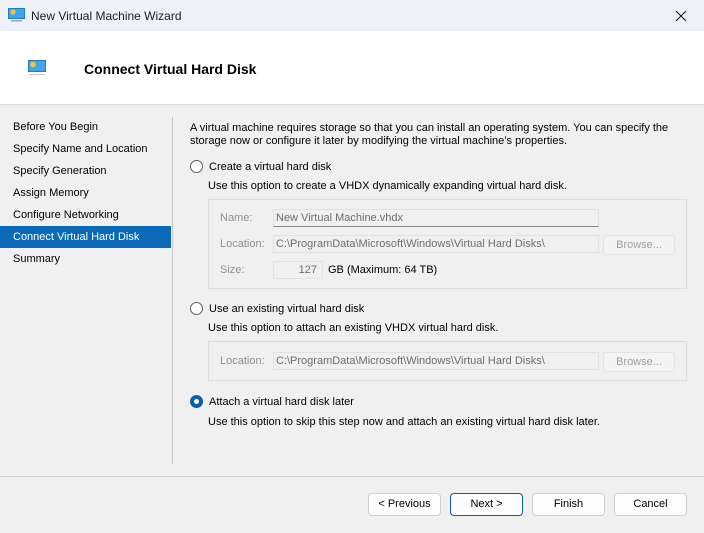 The image size is (704, 533). I want to click on existing-location-label: Location:, so click(242, 361).